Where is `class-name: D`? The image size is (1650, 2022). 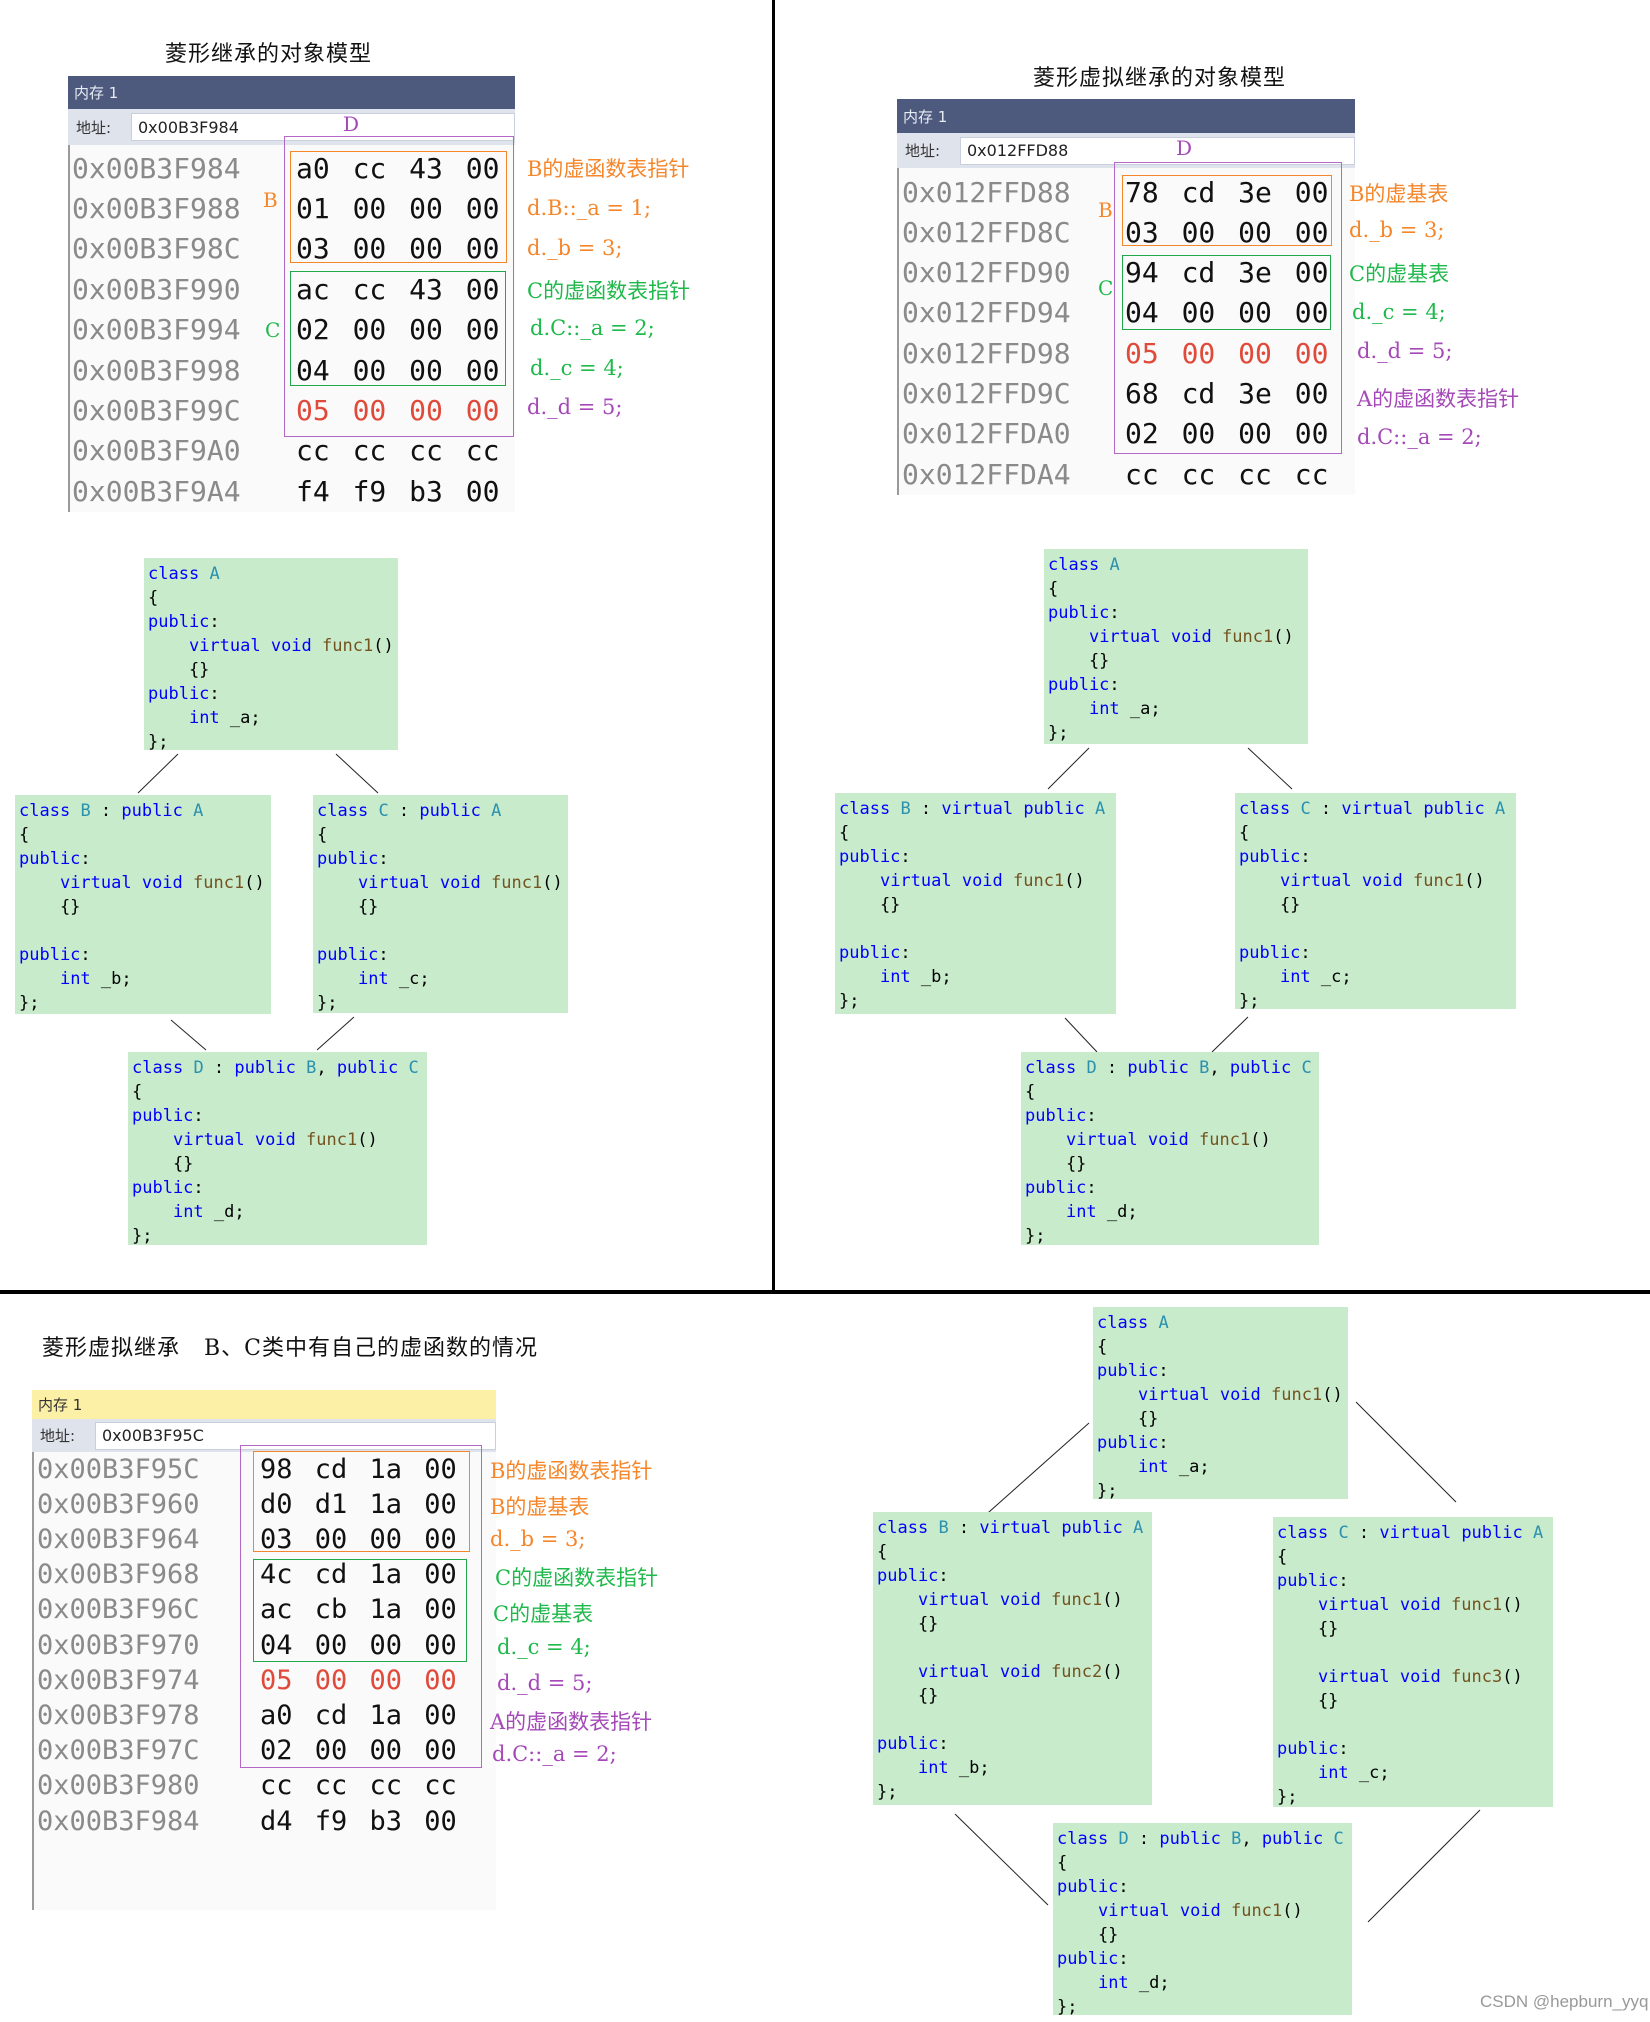 class-name: D is located at coordinates (1091, 1068).